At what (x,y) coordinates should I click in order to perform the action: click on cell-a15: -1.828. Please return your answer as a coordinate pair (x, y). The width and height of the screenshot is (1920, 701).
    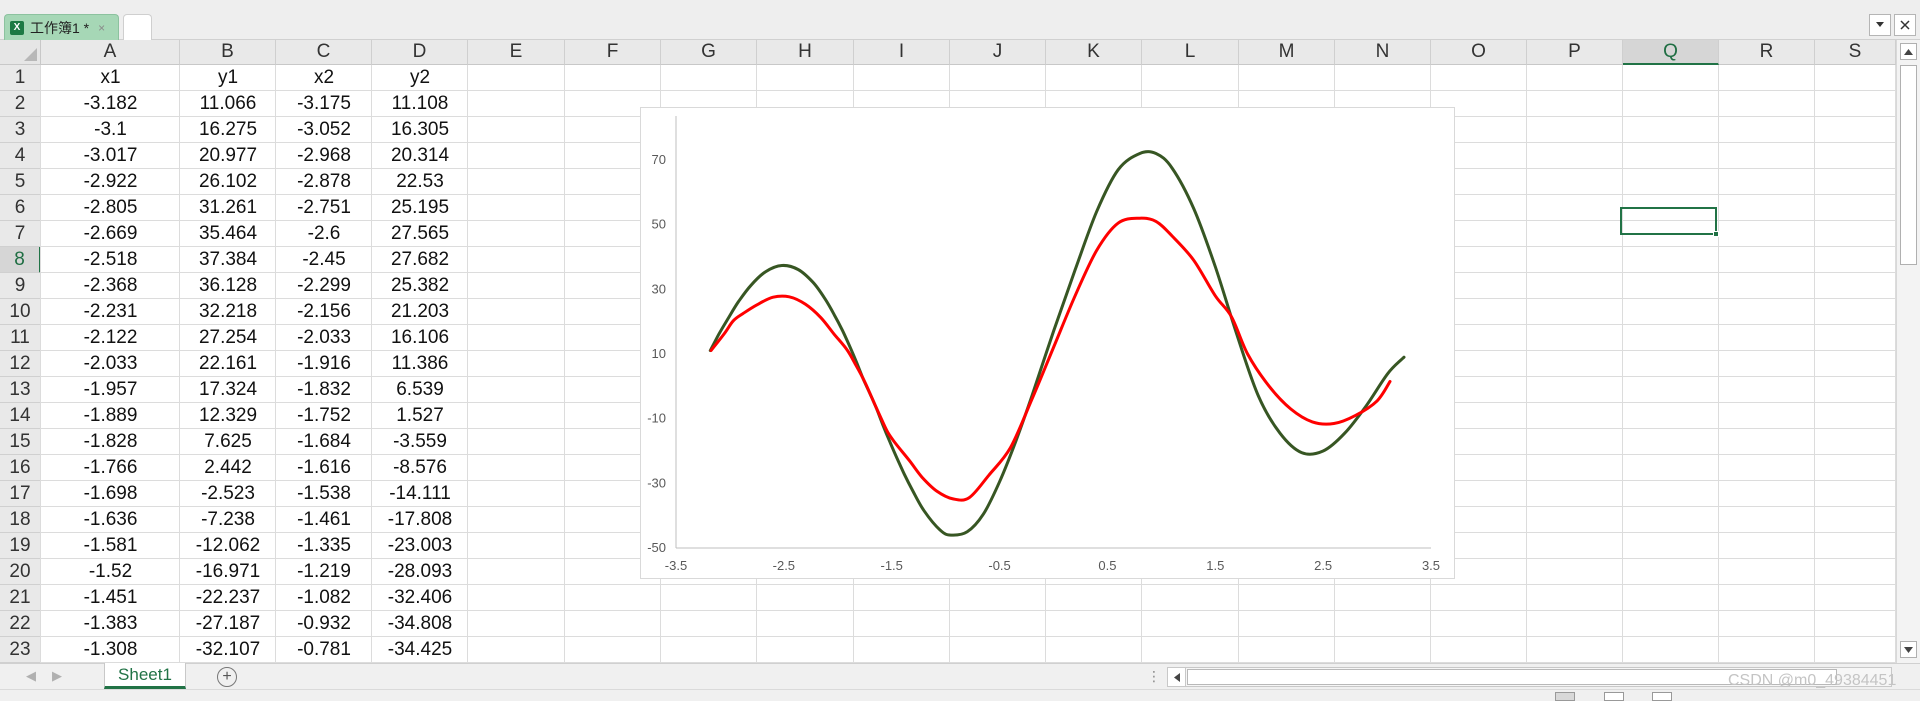
    Looking at the image, I should click on (110, 442).